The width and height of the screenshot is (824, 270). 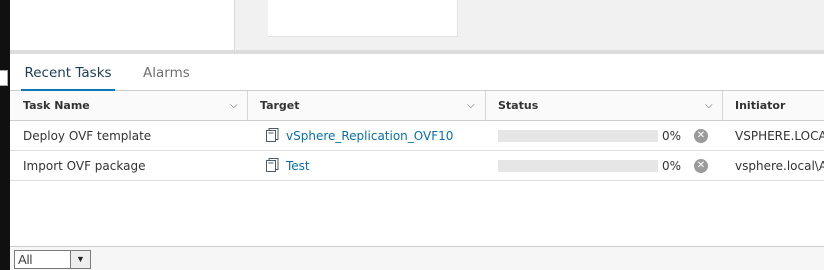 I want to click on column-header-status: Status ⌵, so click(x=603, y=106).